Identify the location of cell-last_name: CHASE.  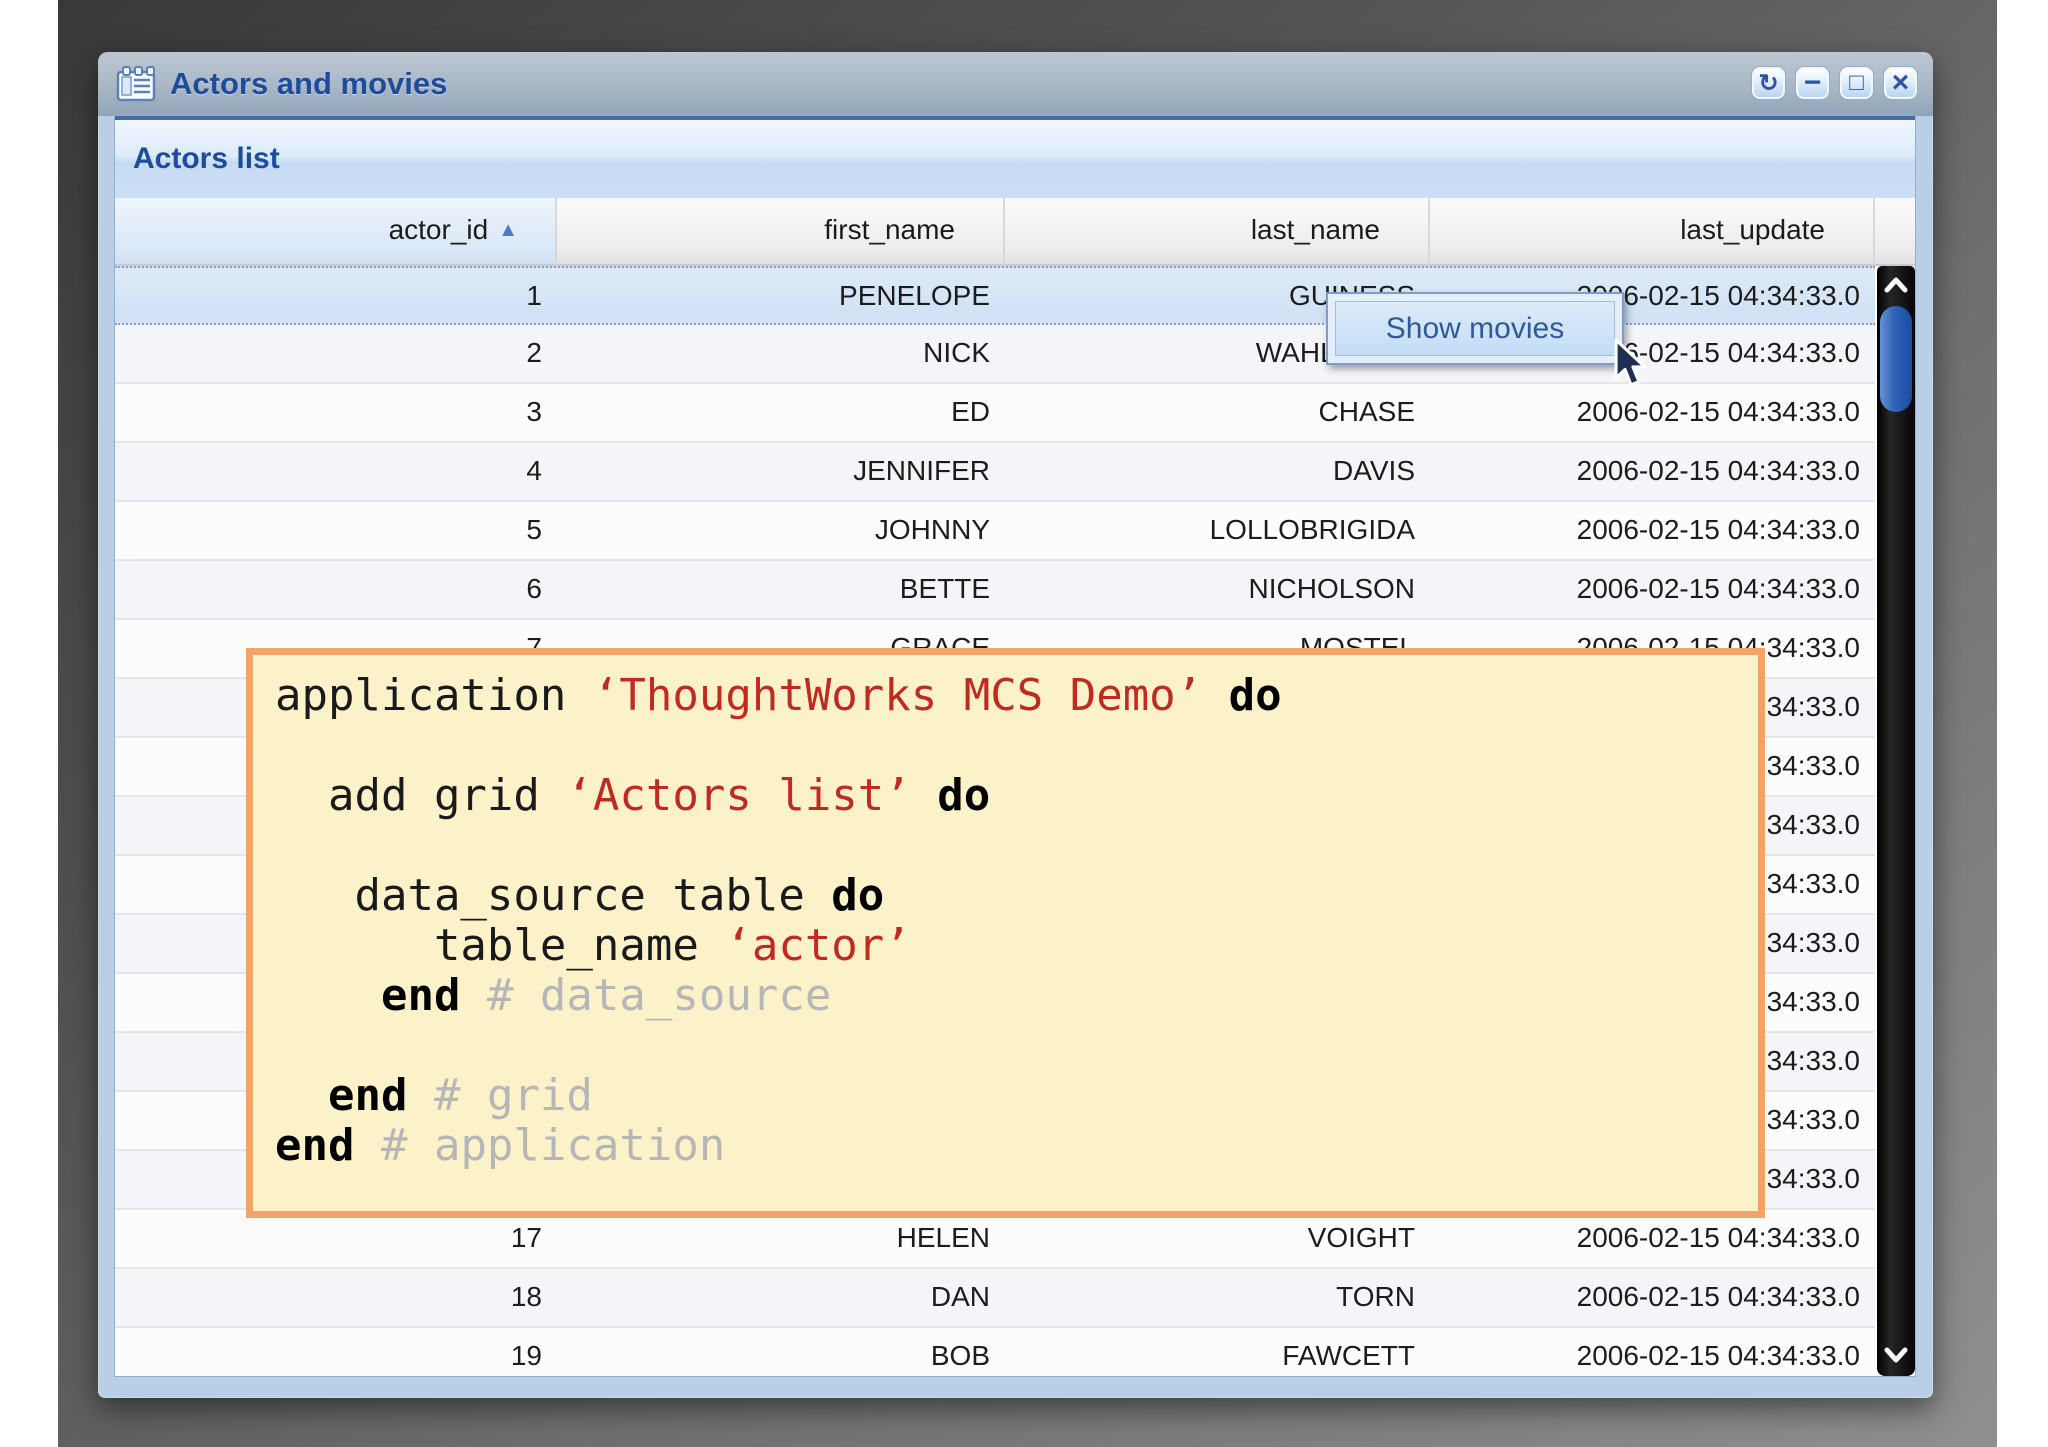
(1366, 411).